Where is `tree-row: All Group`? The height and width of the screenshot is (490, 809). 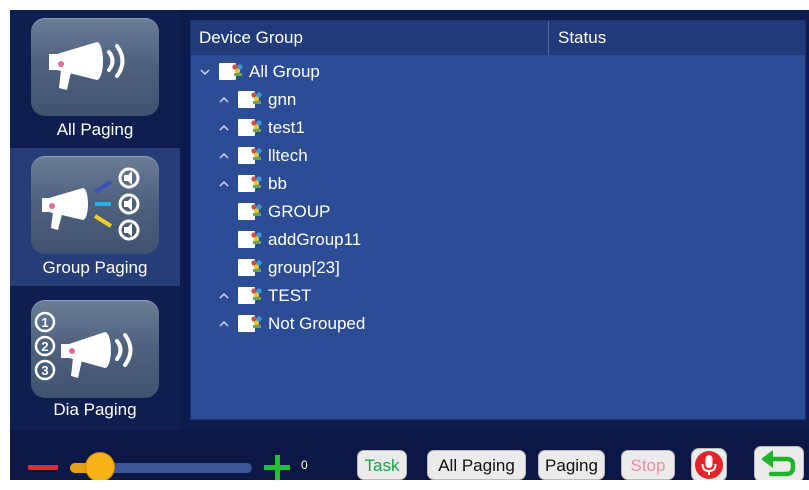
tree-row: All Group is located at coordinates (498, 72).